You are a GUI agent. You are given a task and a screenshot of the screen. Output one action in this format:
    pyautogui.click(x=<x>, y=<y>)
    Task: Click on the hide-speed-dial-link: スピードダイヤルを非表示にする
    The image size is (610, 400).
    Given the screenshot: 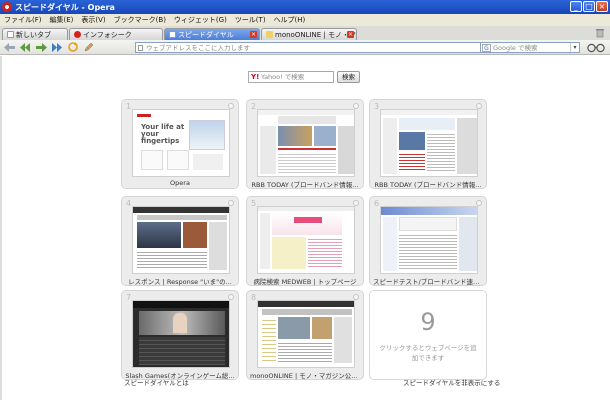 What is the action you would take?
    pyautogui.click(x=451, y=382)
    